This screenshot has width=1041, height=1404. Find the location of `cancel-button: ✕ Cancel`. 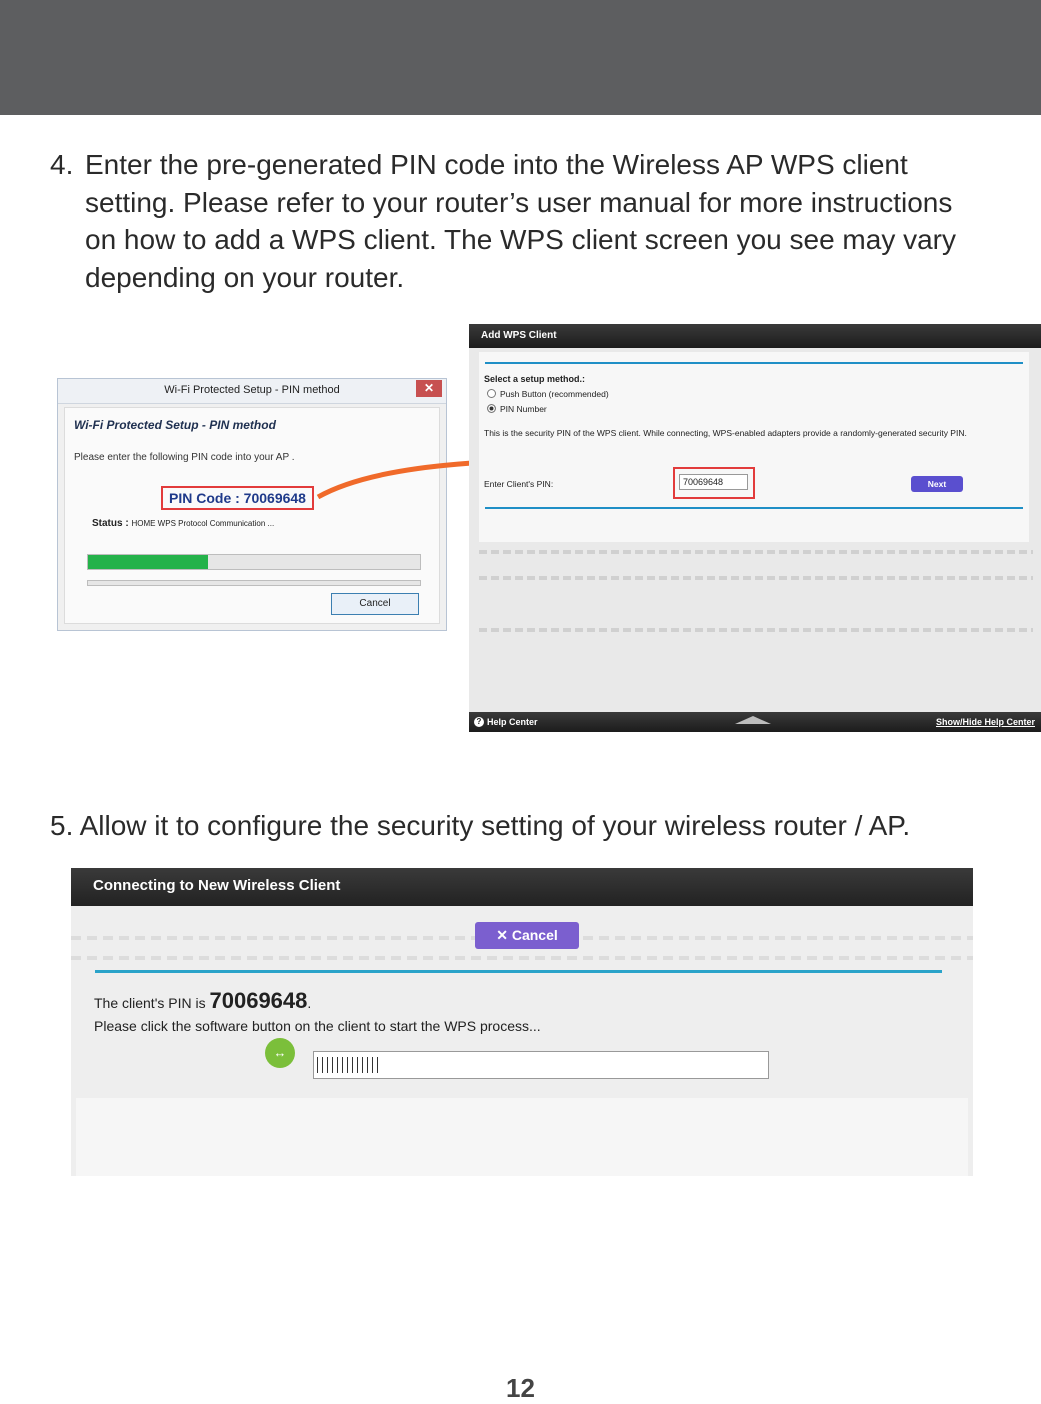

cancel-button: ✕ Cancel is located at coordinates (527, 935).